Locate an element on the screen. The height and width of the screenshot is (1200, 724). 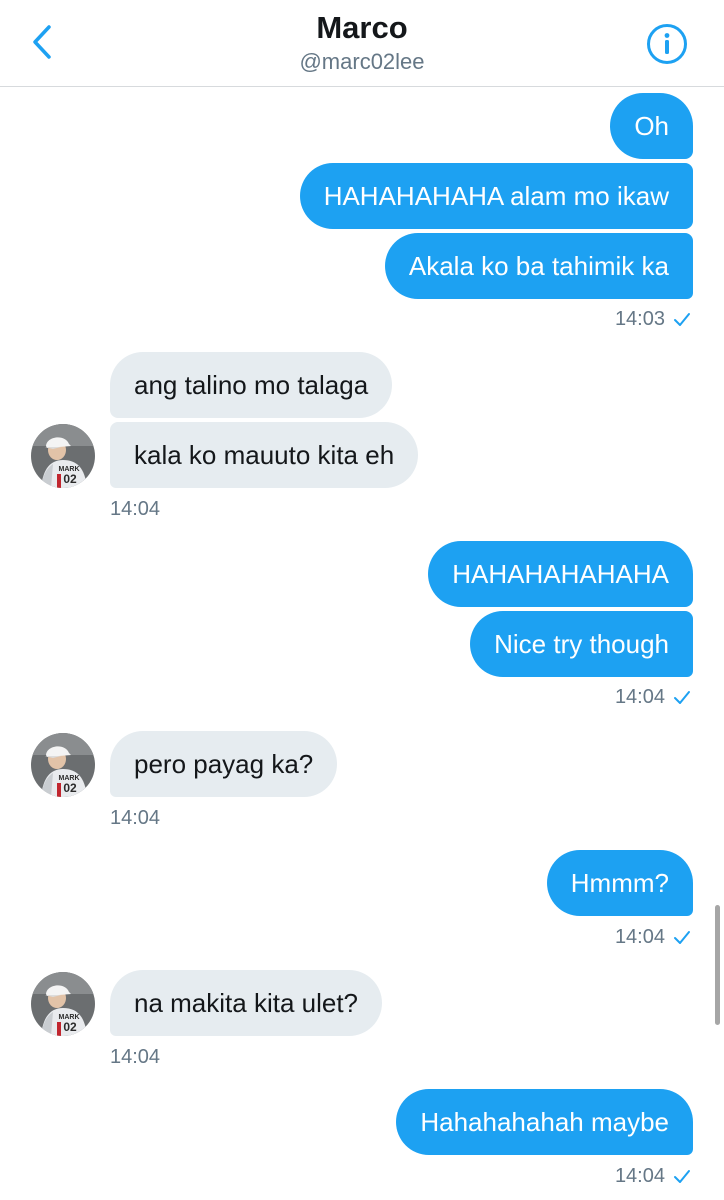
message-timestamp: 14:03 is located at coordinates (653, 319).